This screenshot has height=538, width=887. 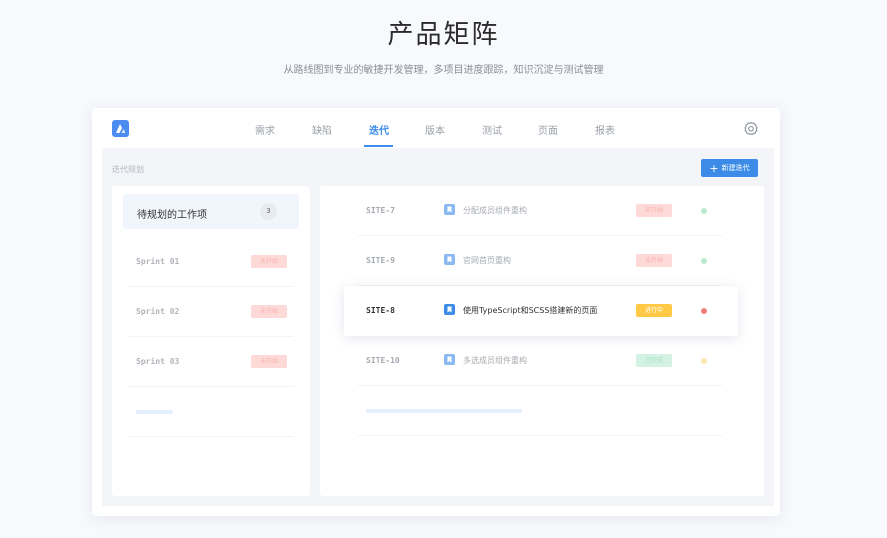 I want to click on plus-icon: +, so click(x=714, y=168).